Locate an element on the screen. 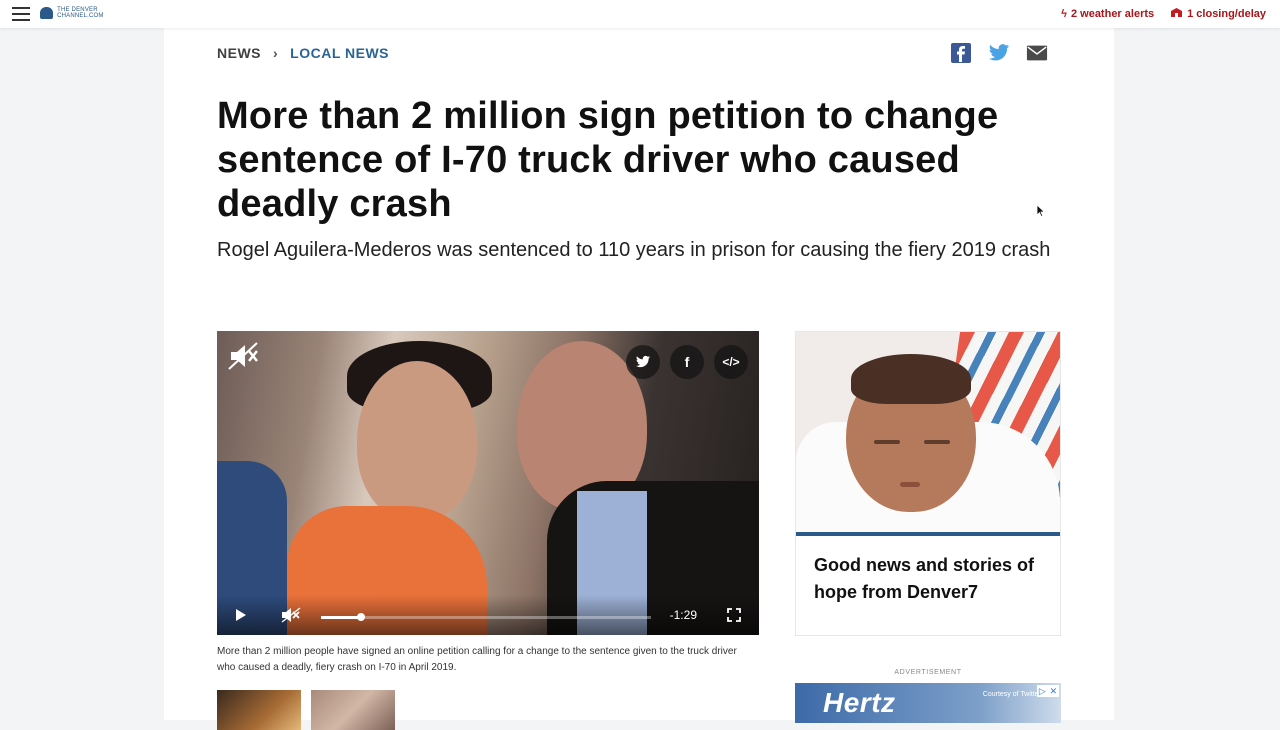  mute-icon is located at coordinates (291, 615).